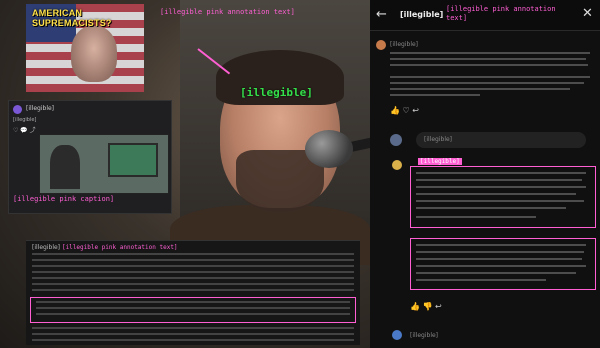 The width and height of the screenshot is (600, 348). Describe the element at coordinates (587, 13) in the screenshot. I see `close-icon: ✕` at that location.